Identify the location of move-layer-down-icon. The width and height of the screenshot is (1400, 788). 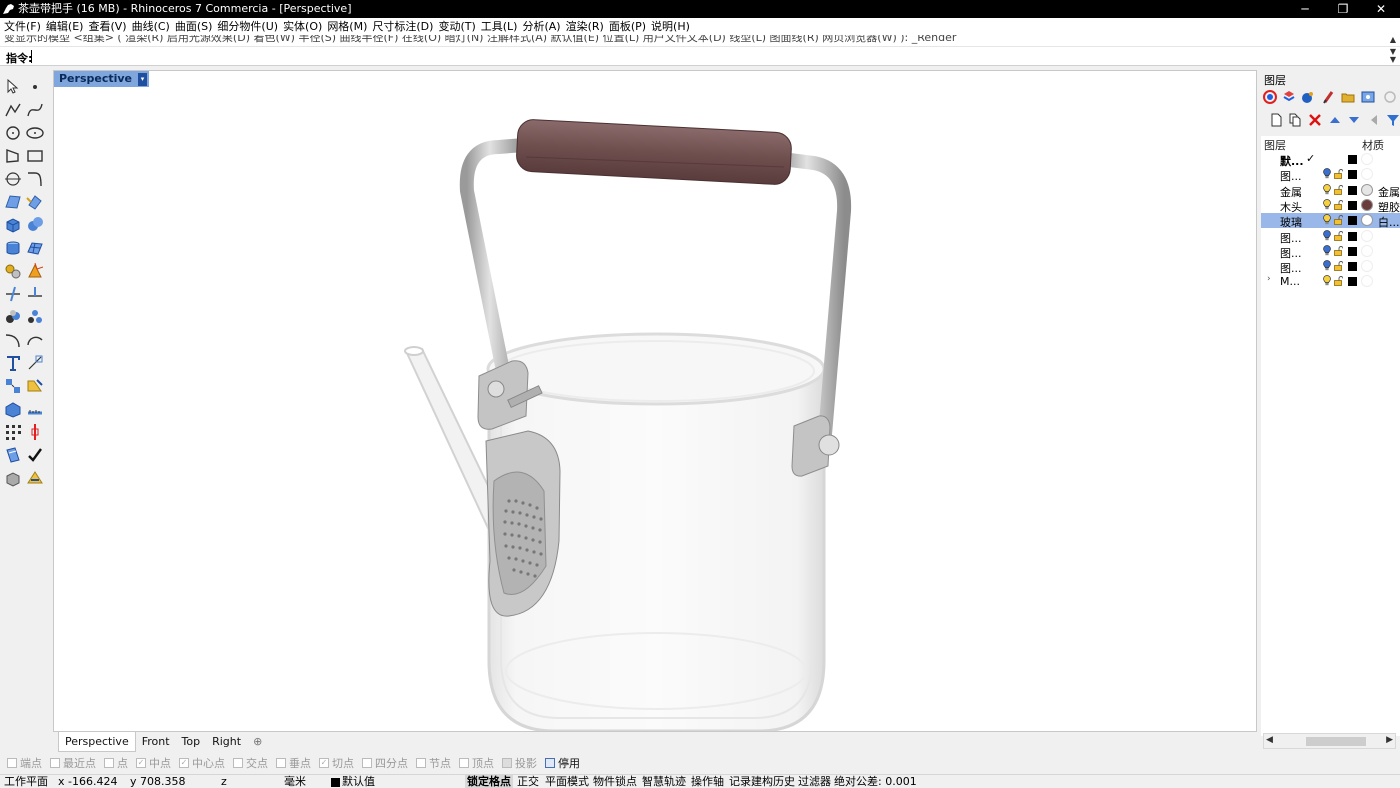
(1354, 120).